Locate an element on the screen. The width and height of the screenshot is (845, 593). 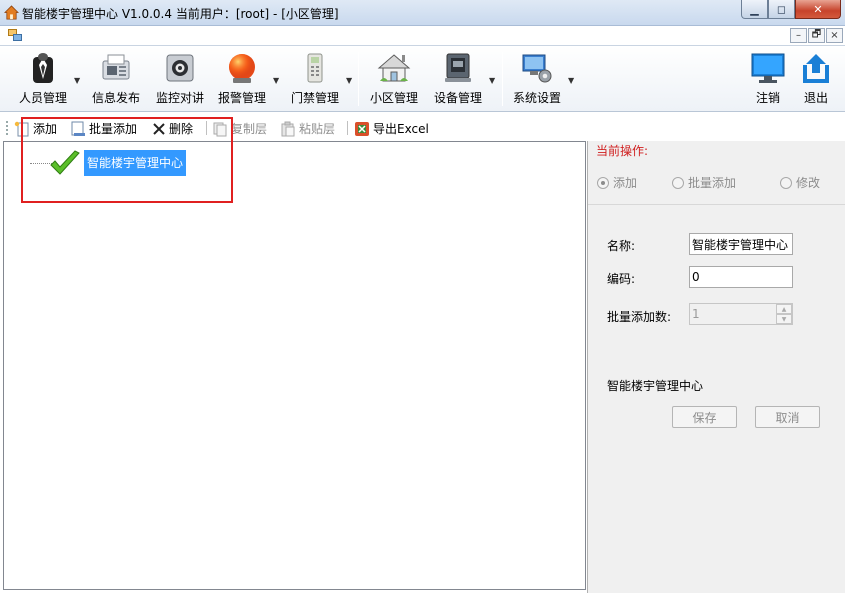
toolbar-device: 设备管理 is located at coordinates (458, 78).